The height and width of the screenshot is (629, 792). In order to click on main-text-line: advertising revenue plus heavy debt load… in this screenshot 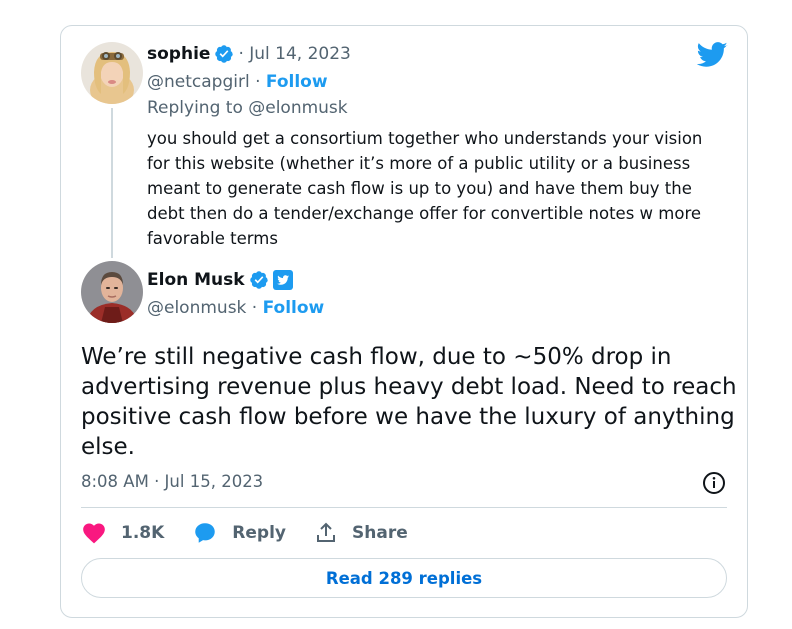, I will do `click(409, 387)`.